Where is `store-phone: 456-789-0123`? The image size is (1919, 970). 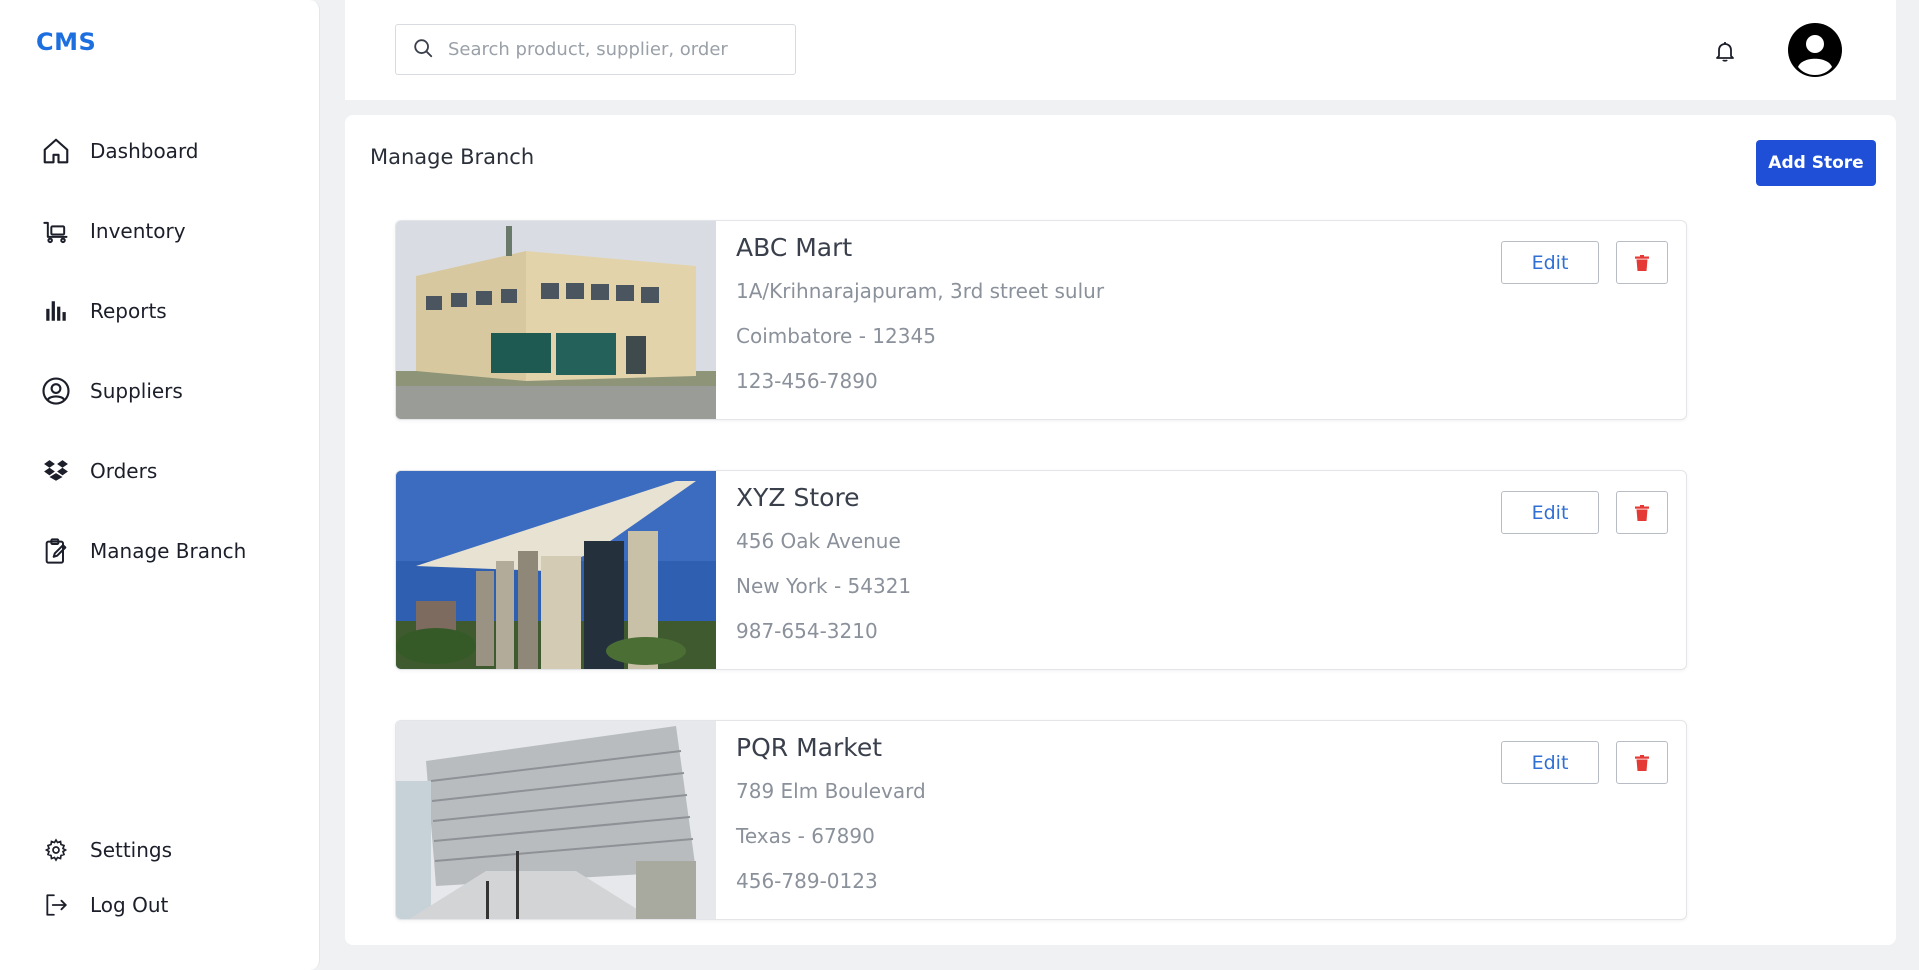
store-phone: 456-789-0123 is located at coordinates (807, 881).